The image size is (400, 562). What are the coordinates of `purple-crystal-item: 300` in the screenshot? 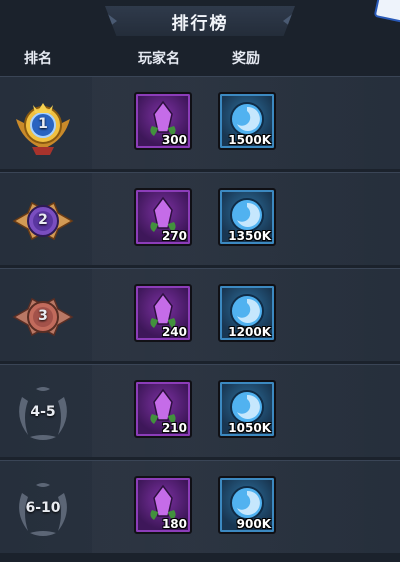 It's located at (163, 121).